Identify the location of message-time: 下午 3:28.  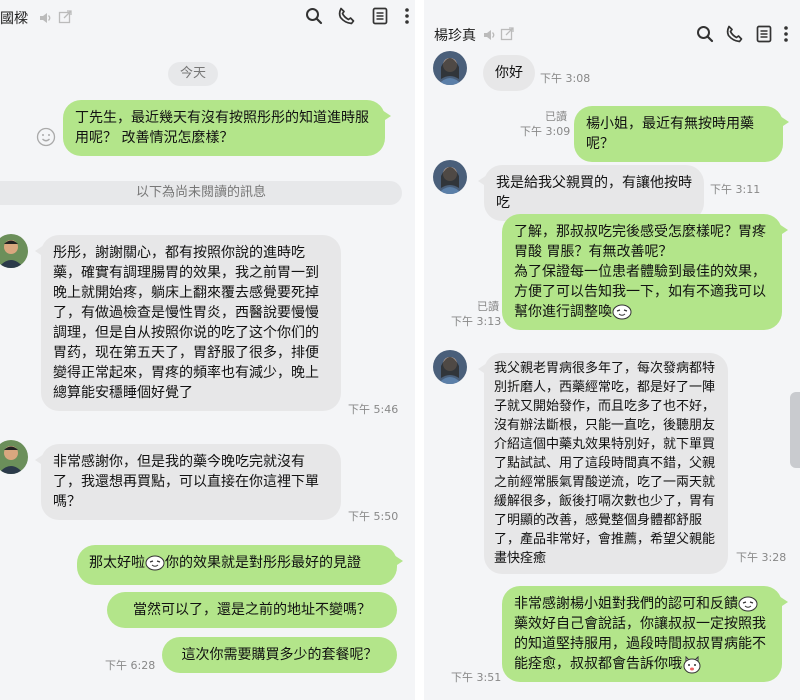
(761, 557).